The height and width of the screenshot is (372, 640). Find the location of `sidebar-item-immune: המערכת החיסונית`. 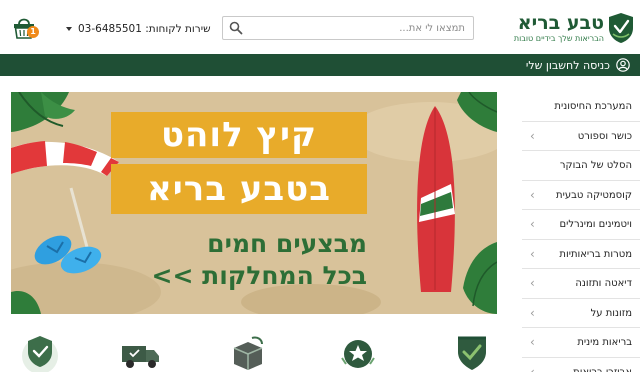

sidebar-item-immune: המערכת החיסונית is located at coordinates (581, 107).